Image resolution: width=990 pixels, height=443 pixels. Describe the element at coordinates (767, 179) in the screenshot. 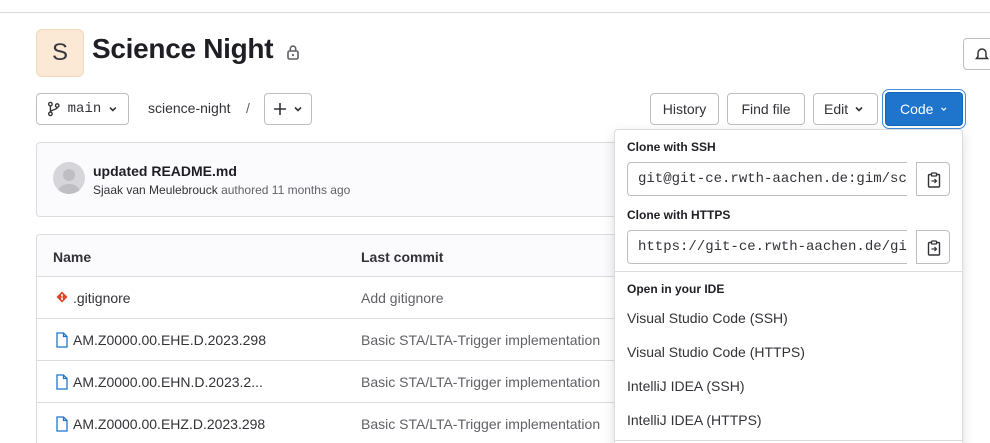

I see `clone-ssh-url-field: git@git-ce.rwth-aachen.de:gim/sc` at that location.